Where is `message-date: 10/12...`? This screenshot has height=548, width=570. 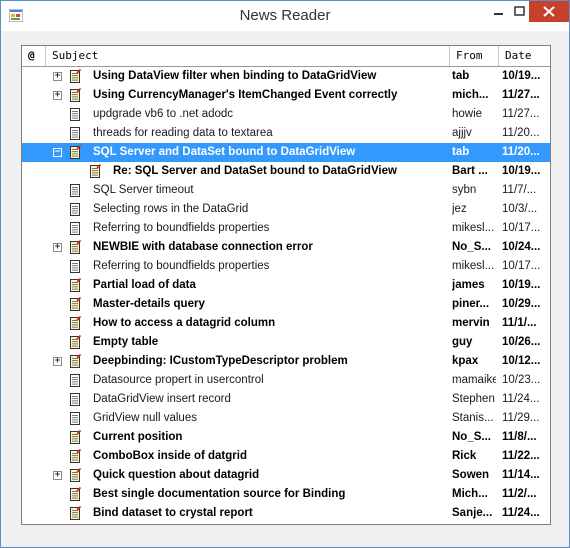 message-date: 10/12... is located at coordinates (521, 361).